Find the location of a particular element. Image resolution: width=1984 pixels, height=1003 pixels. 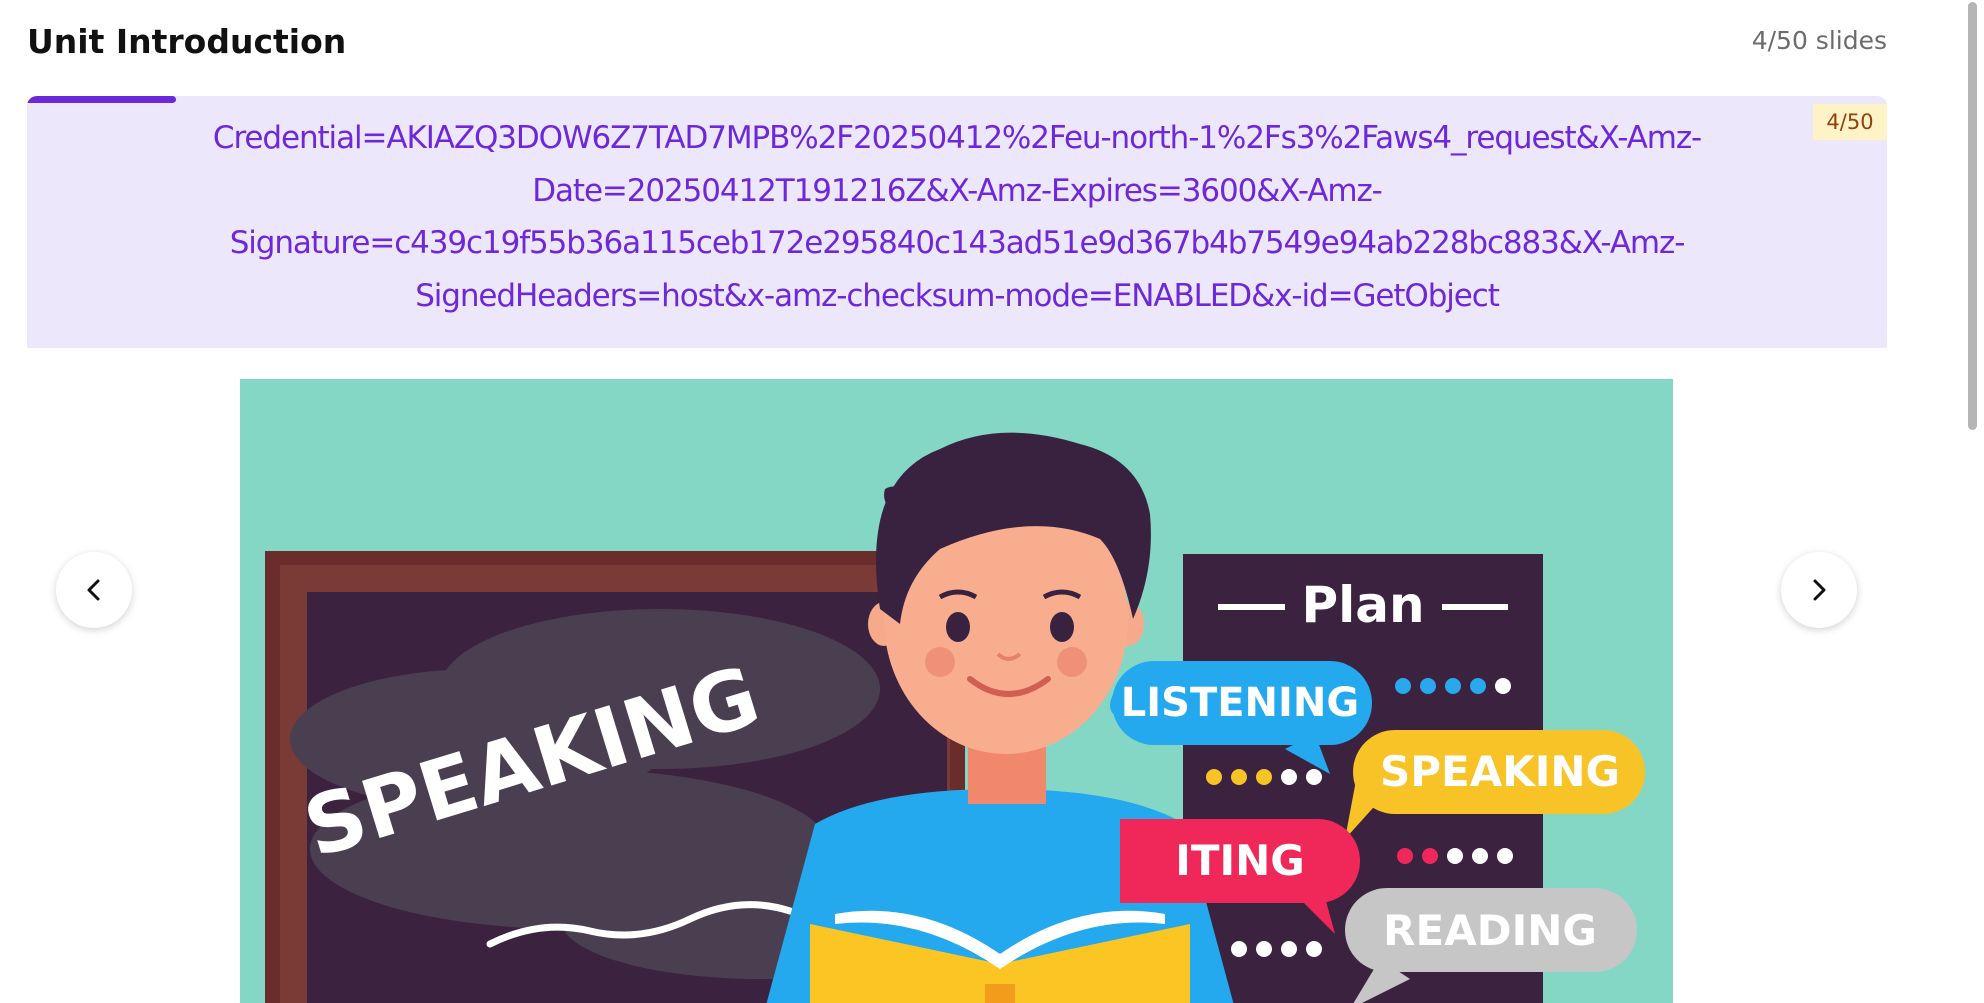

bubble-label-writing: ITING is located at coordinates (1240, 860).